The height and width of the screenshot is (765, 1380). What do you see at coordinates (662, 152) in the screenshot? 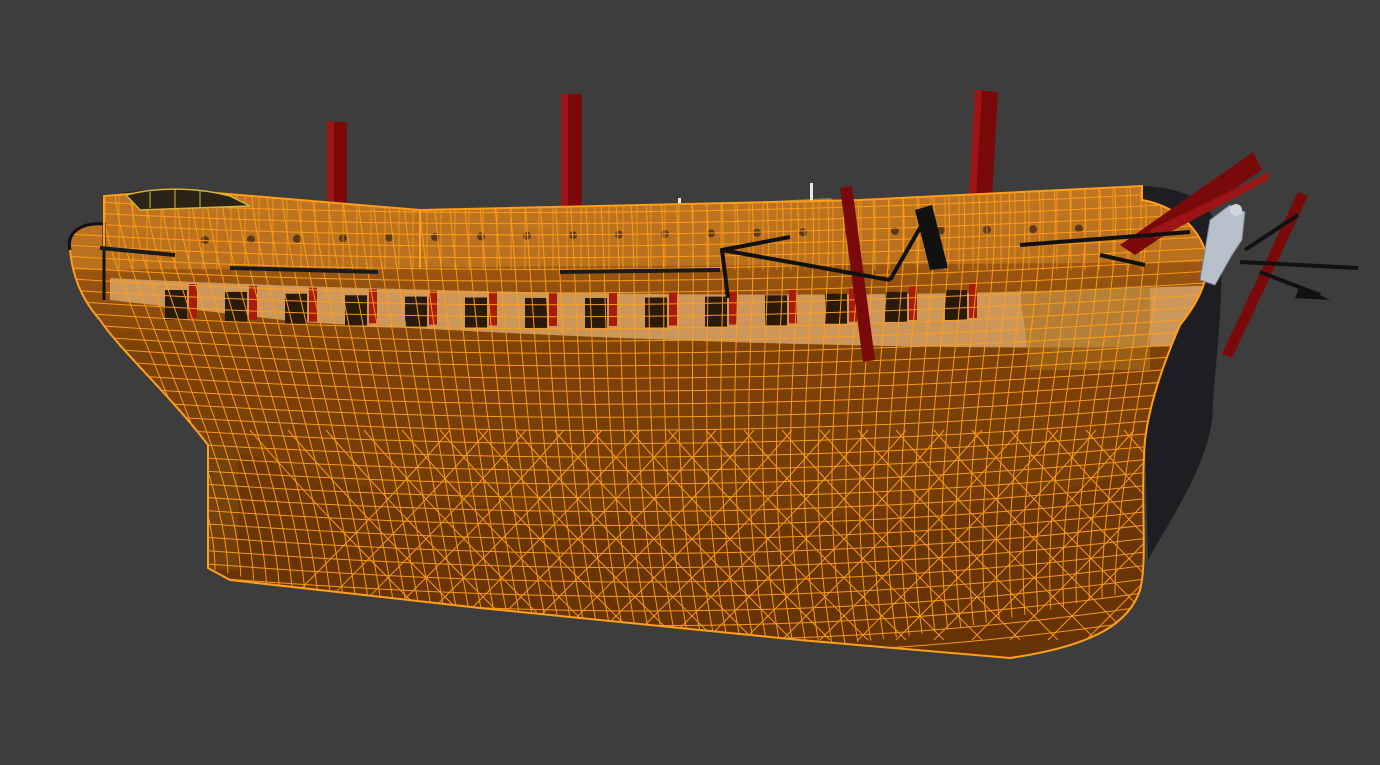
I see `masts-group` at bounding box center [662, 152].